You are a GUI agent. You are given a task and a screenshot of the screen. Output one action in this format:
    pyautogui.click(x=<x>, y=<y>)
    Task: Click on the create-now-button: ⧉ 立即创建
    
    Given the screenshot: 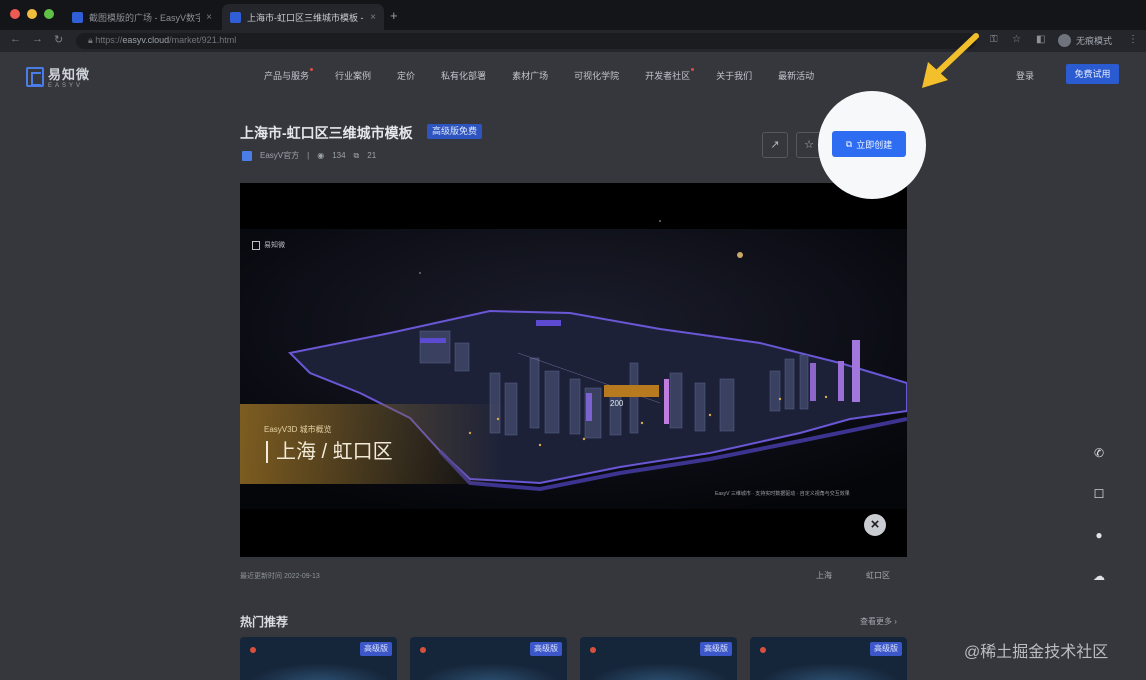 What is the action you would take?
    pyautogui.click(x=869, y=144)
    